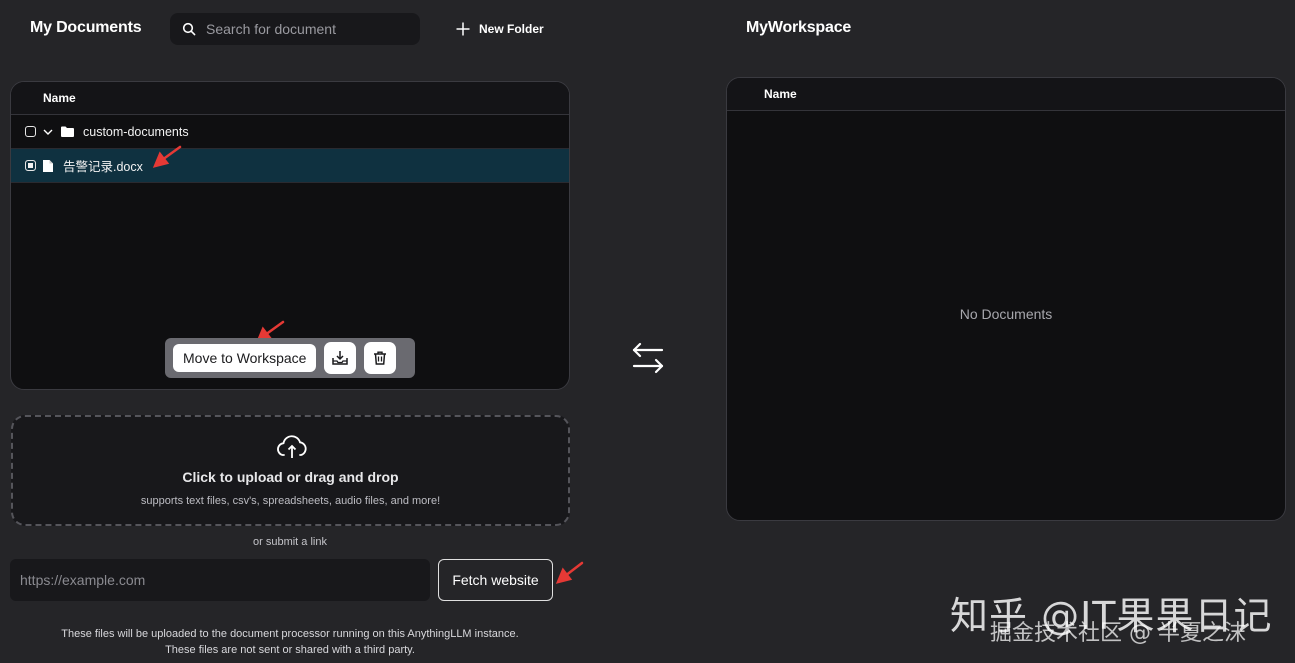  What do you see at coordinates (245, 358) in the screenshot?
I see `move-to-workspace-button: Move to Workspace` at bounding box center [245, 358].